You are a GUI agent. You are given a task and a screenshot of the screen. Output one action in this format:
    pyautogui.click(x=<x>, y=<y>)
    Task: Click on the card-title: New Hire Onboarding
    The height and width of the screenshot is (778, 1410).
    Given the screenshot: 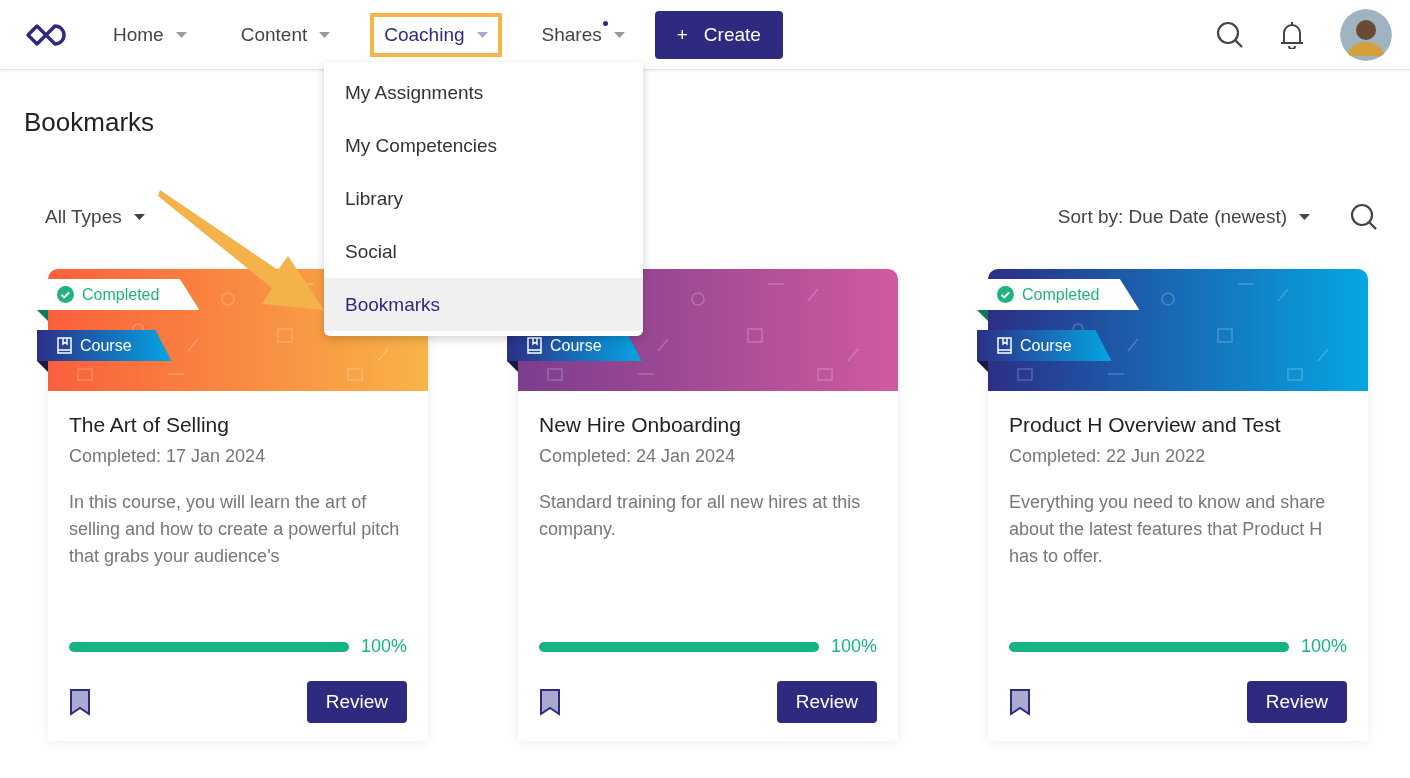 What is the action you would take?
    pyautogui.click(x=640, y=425)
    